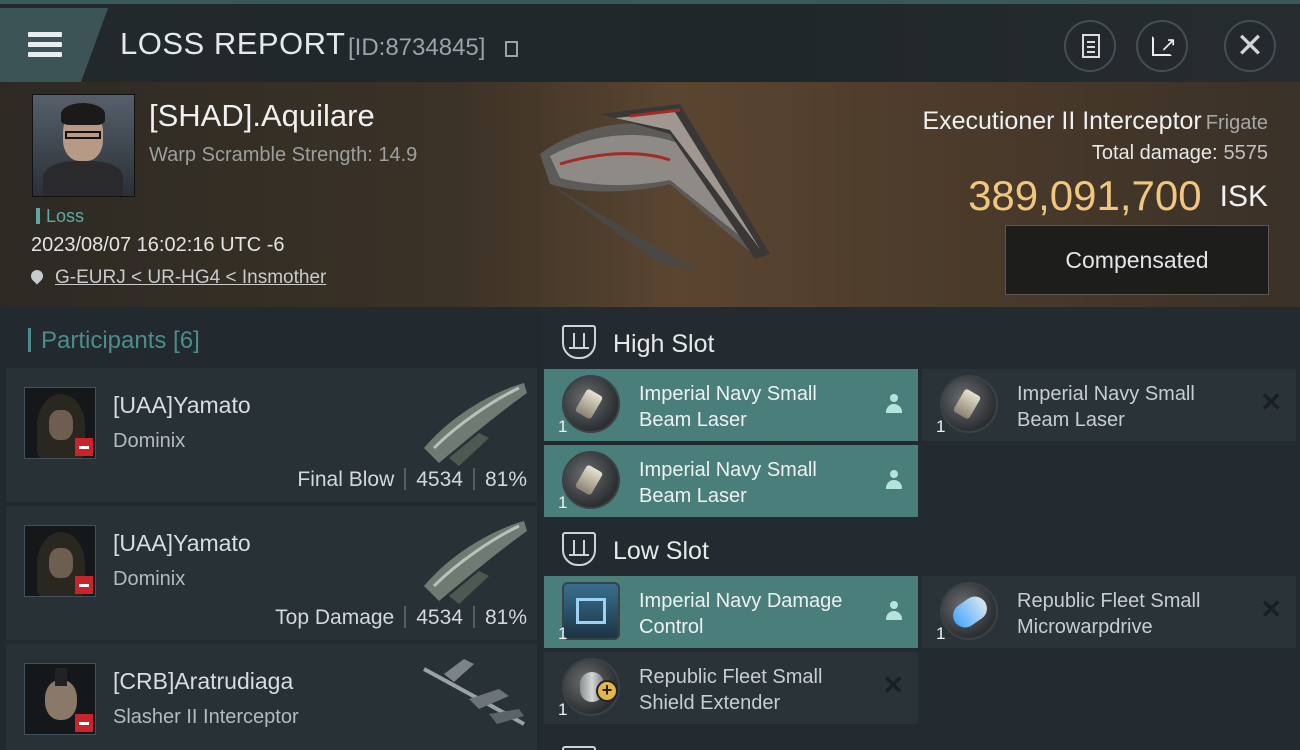  Describe the element at coordinates (1061, 121) in the screenshot. I see `ship-name: Executioner II Interceptor` at that location.